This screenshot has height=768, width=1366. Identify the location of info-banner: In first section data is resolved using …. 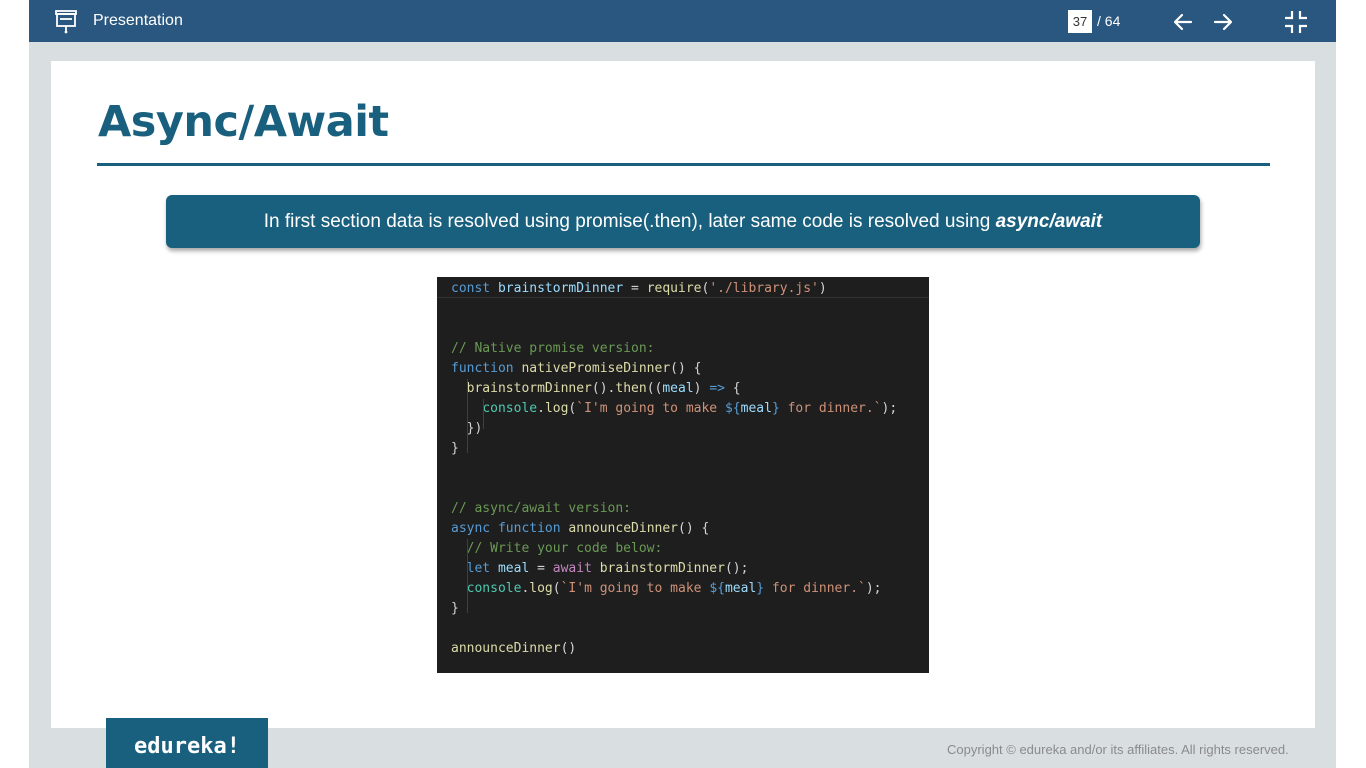
(683, 221).